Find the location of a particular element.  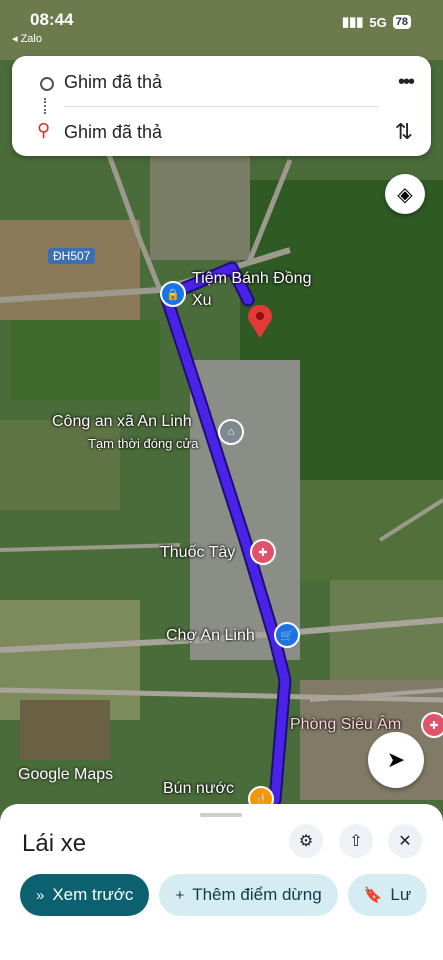

network-type: 5G is located at coordinates (378, 22).